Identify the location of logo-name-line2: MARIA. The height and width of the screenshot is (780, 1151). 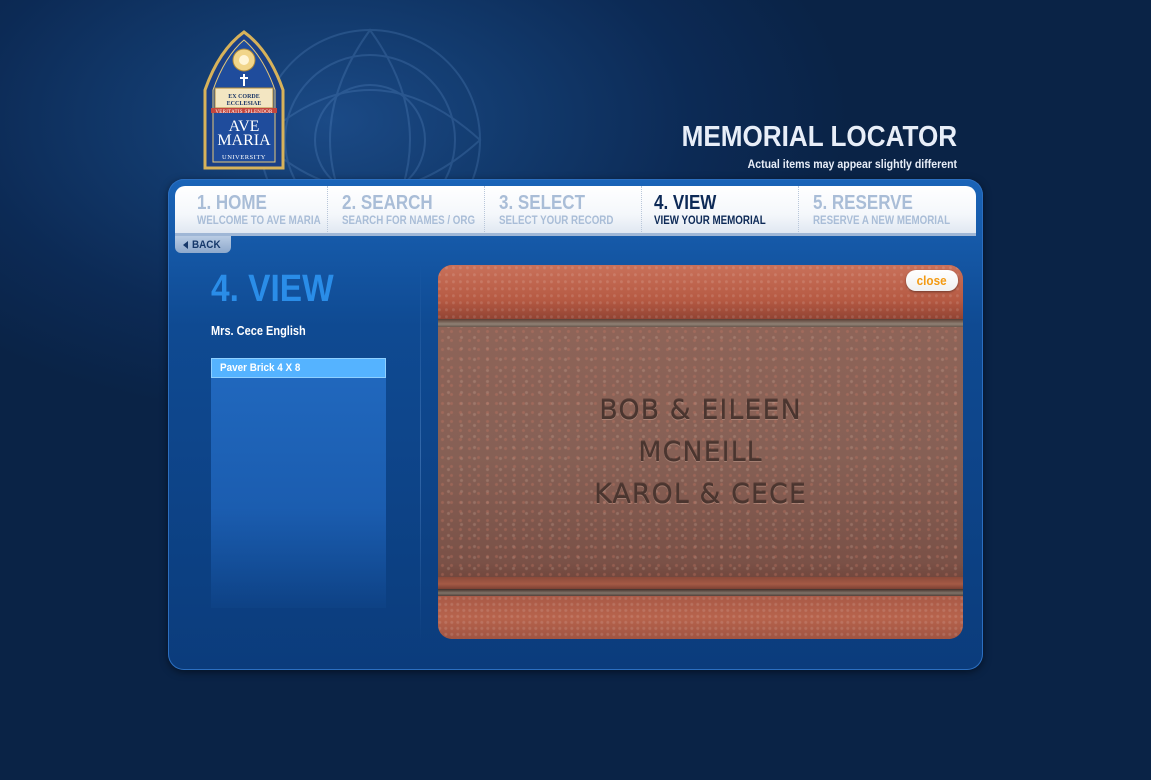
(244, 140).